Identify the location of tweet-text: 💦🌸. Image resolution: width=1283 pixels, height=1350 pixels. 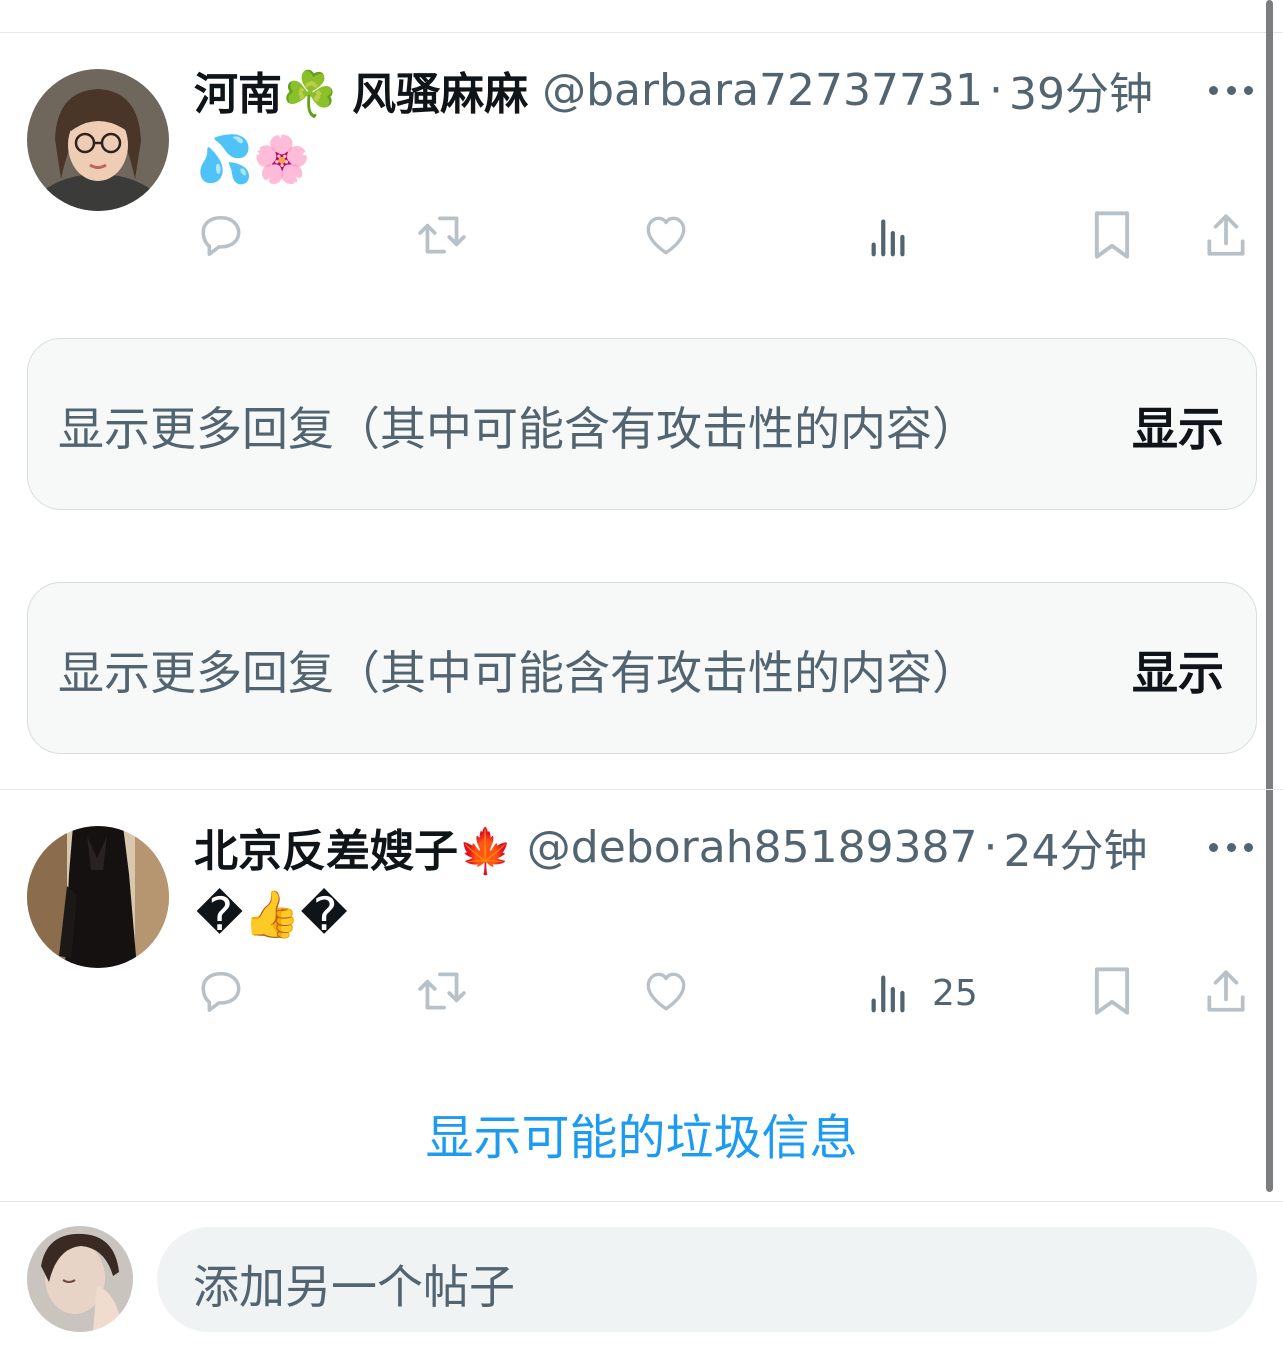
(253, 159).